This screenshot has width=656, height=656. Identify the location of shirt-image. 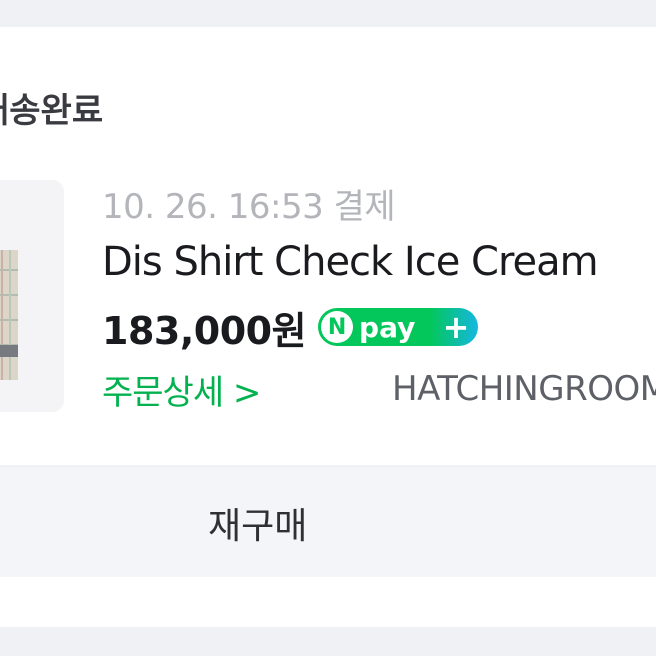
(32, 296).